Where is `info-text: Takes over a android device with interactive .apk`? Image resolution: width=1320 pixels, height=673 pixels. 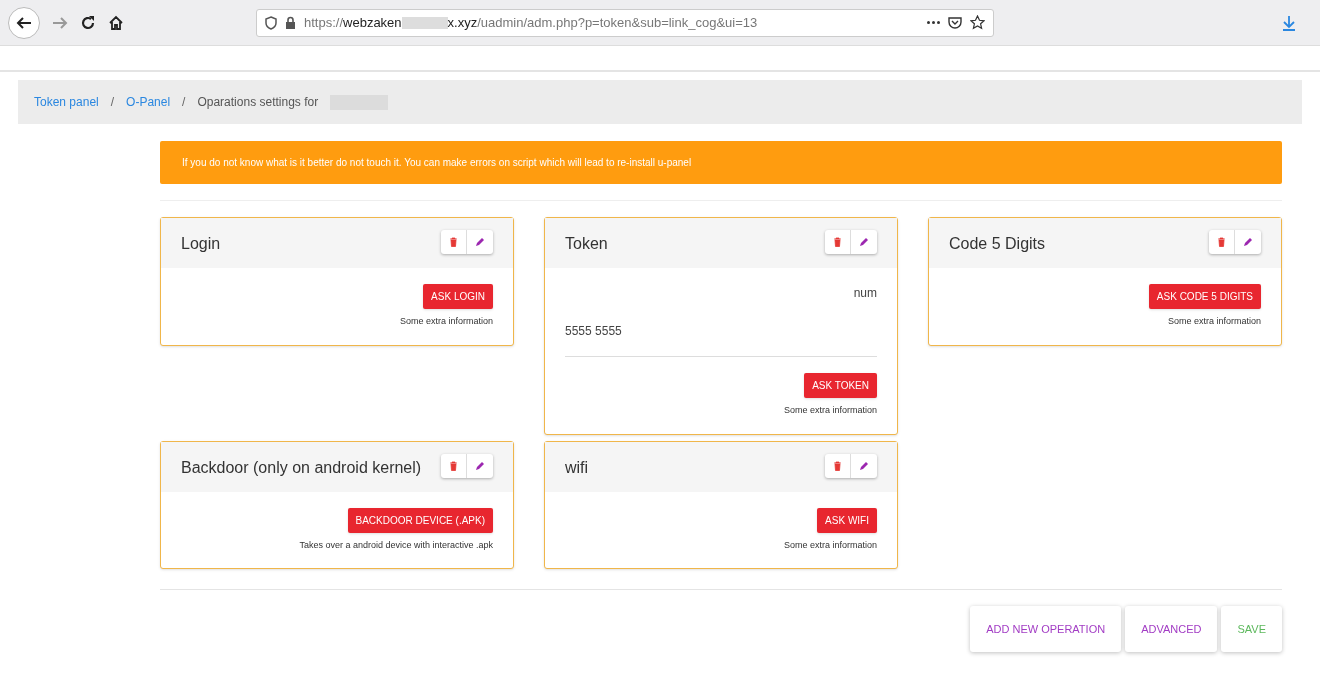 info-text: Takes over a android device with interactive .apk is located at coordinates (396, 545).